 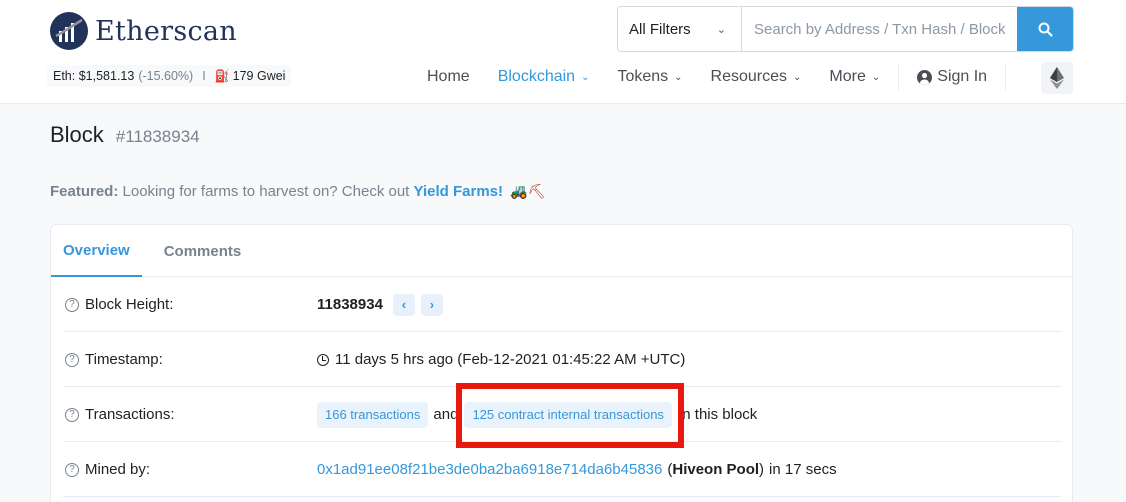 What do you see at coordinates (259, 76) in the screenshot?
I see `gas-price: 179 Gwei` at bounding box center [259, 76].